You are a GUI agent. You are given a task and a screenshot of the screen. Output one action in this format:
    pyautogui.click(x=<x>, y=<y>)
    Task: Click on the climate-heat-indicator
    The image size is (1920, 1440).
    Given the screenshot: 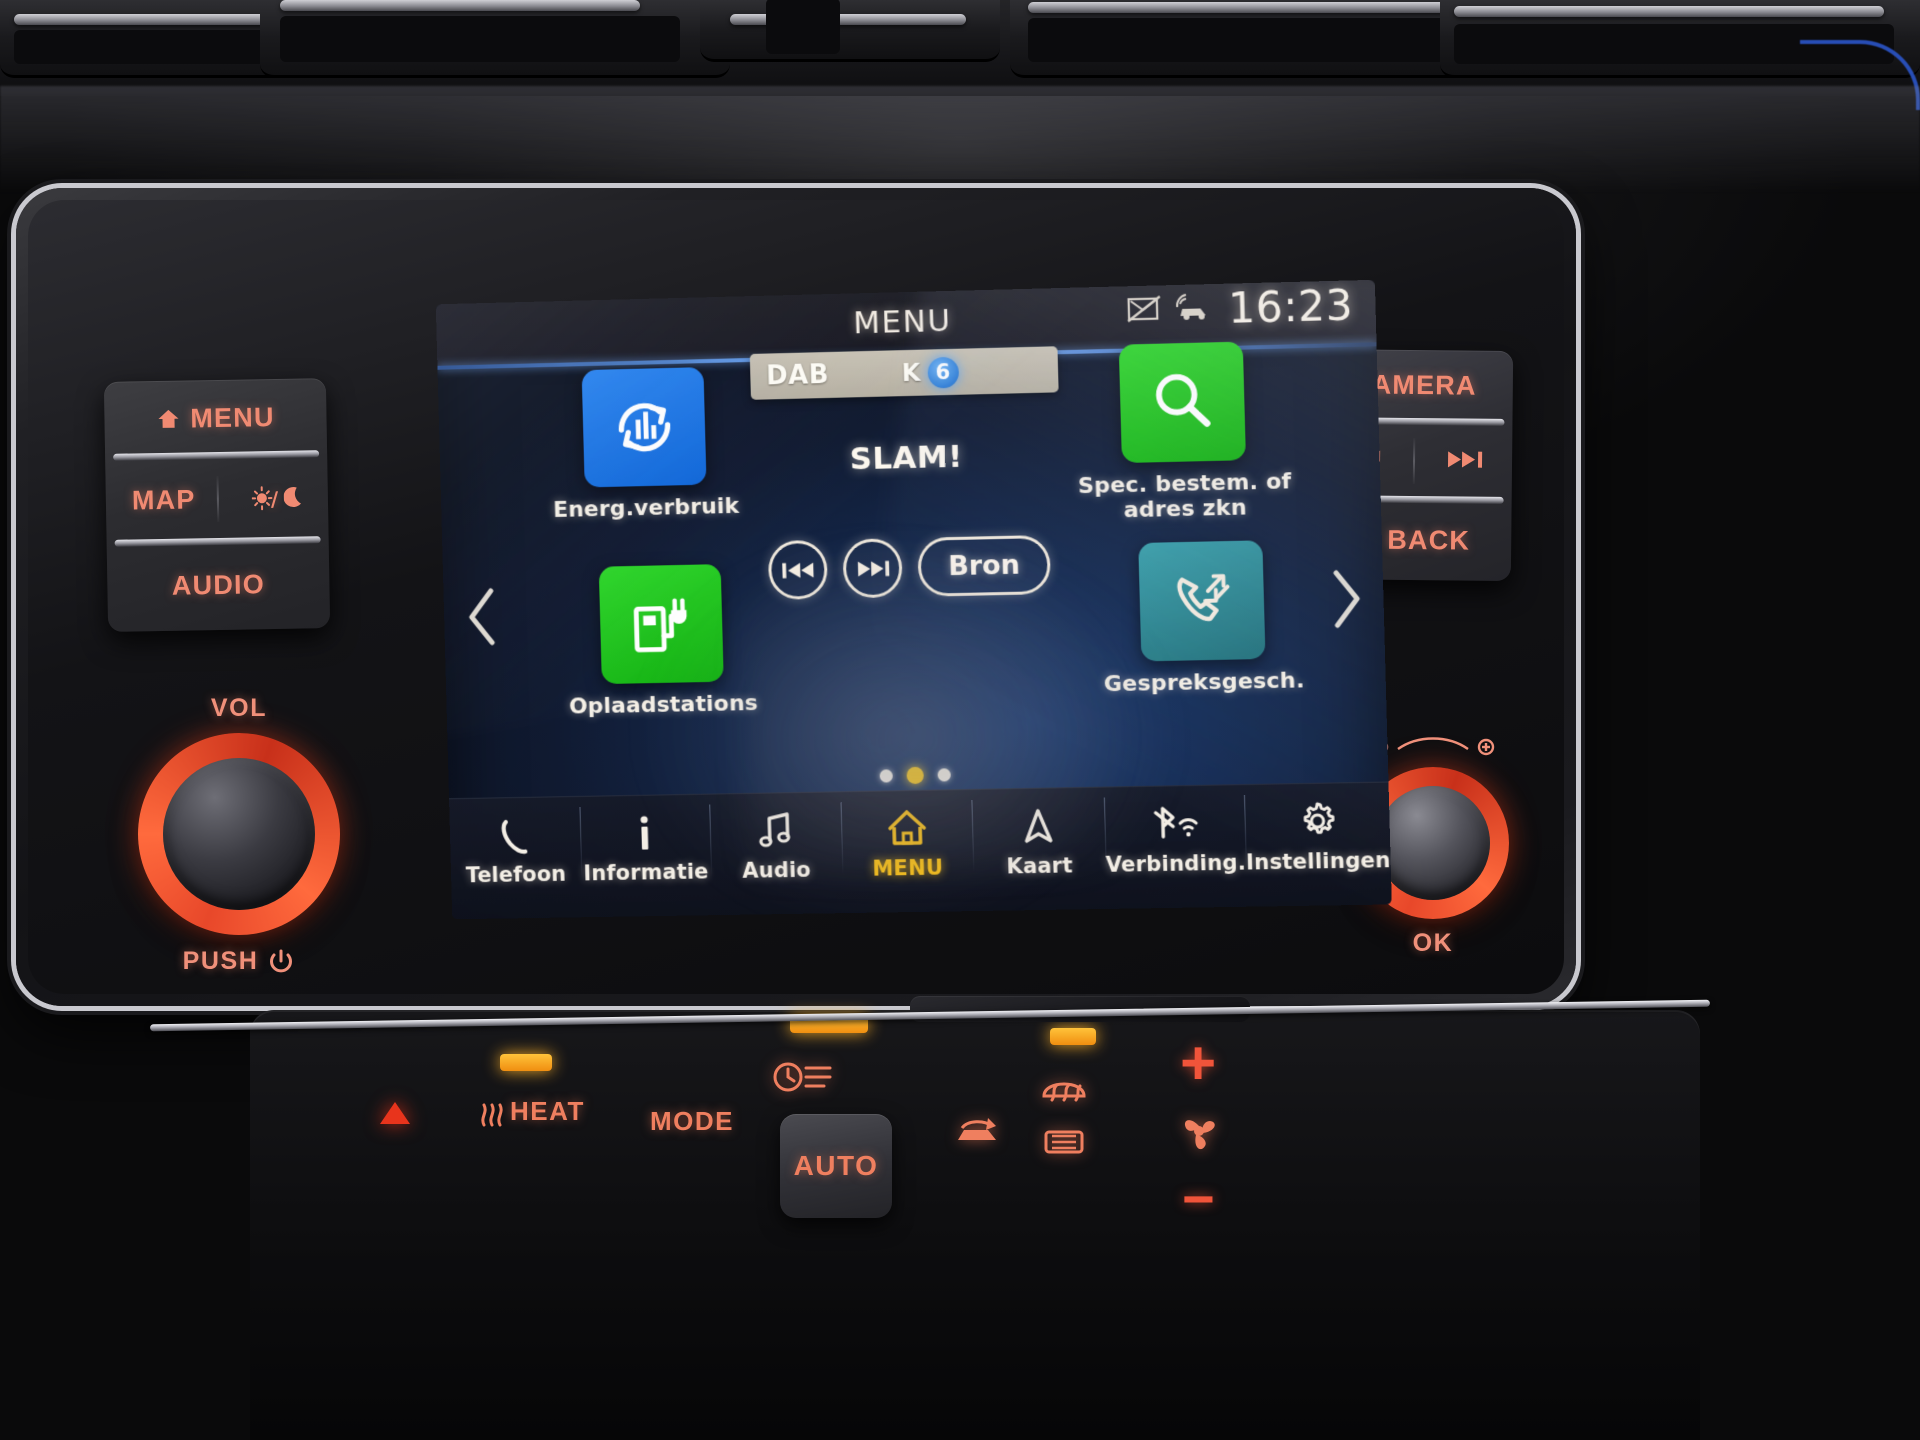 What is the action you would take?
    pyautogui.click(x=526, y=1062)
    